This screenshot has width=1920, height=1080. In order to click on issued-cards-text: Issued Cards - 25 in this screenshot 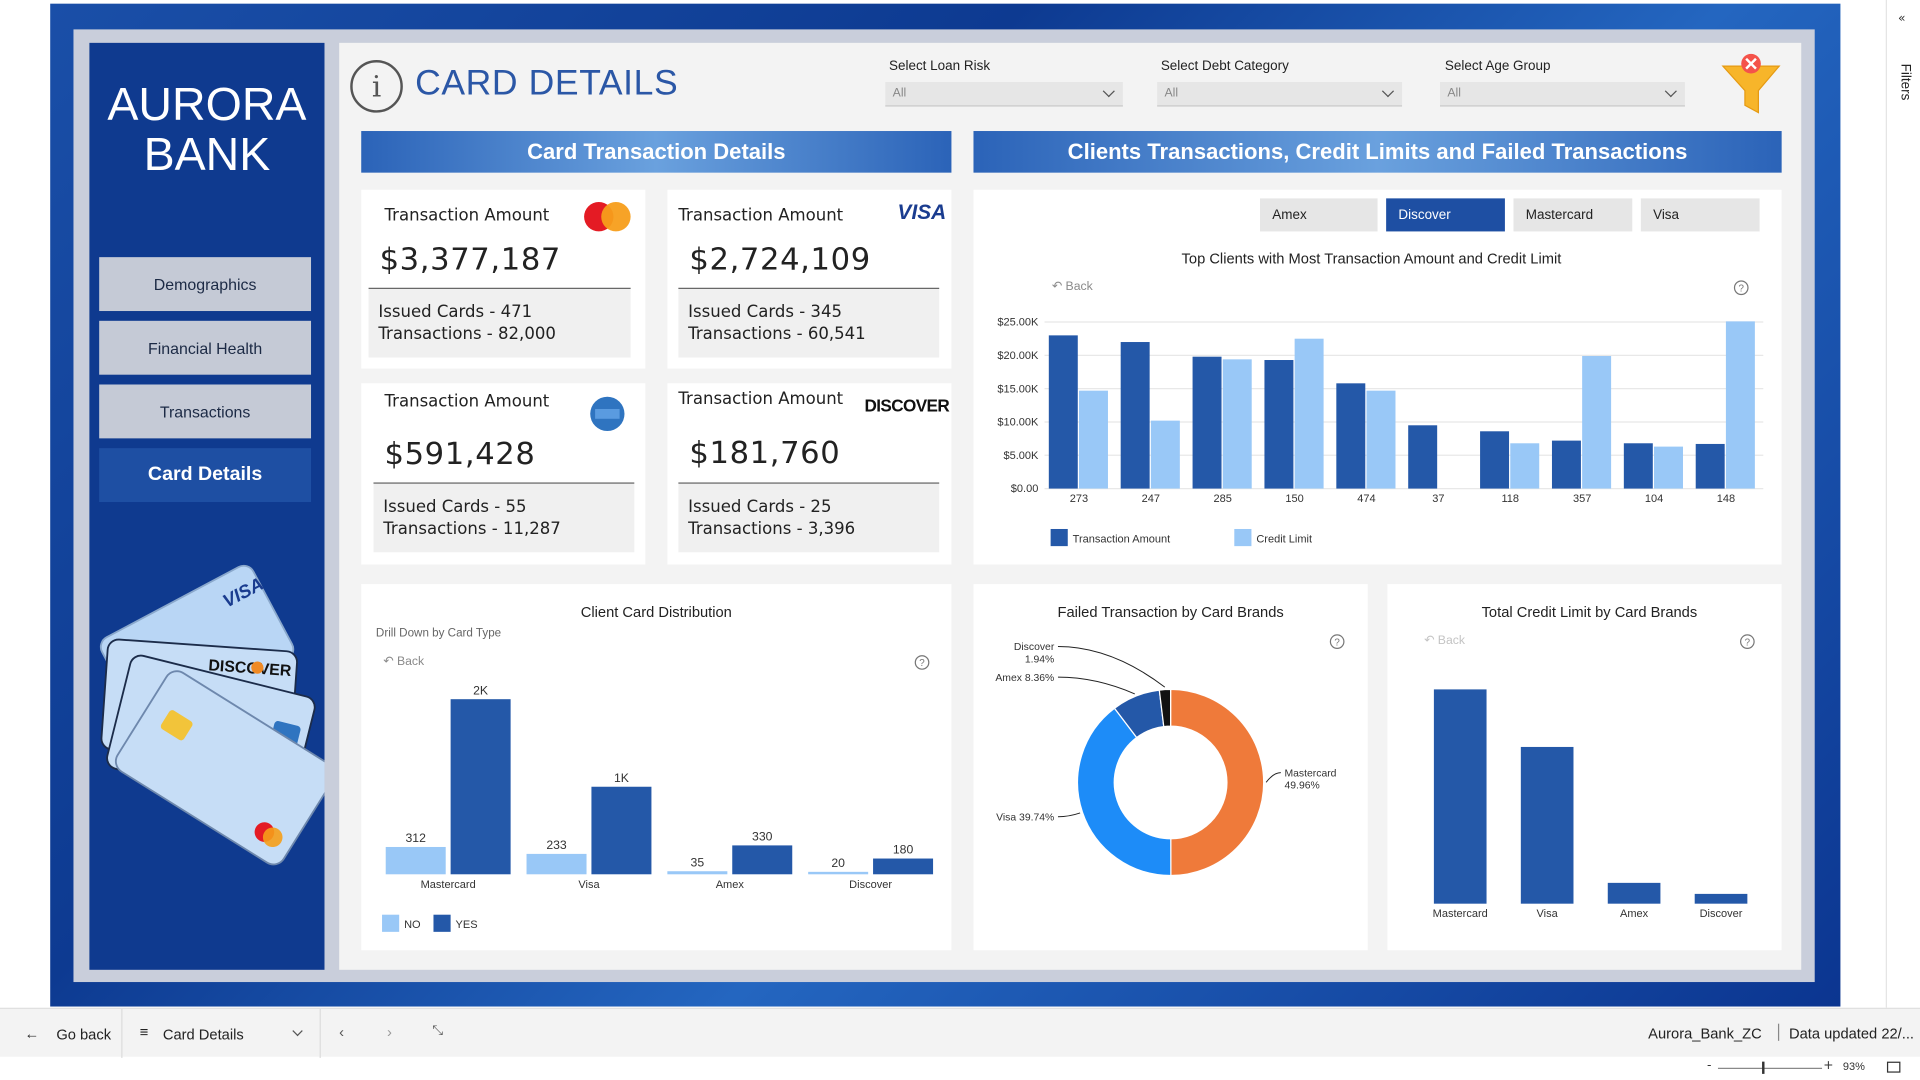, I will do `click(760, 507)`.